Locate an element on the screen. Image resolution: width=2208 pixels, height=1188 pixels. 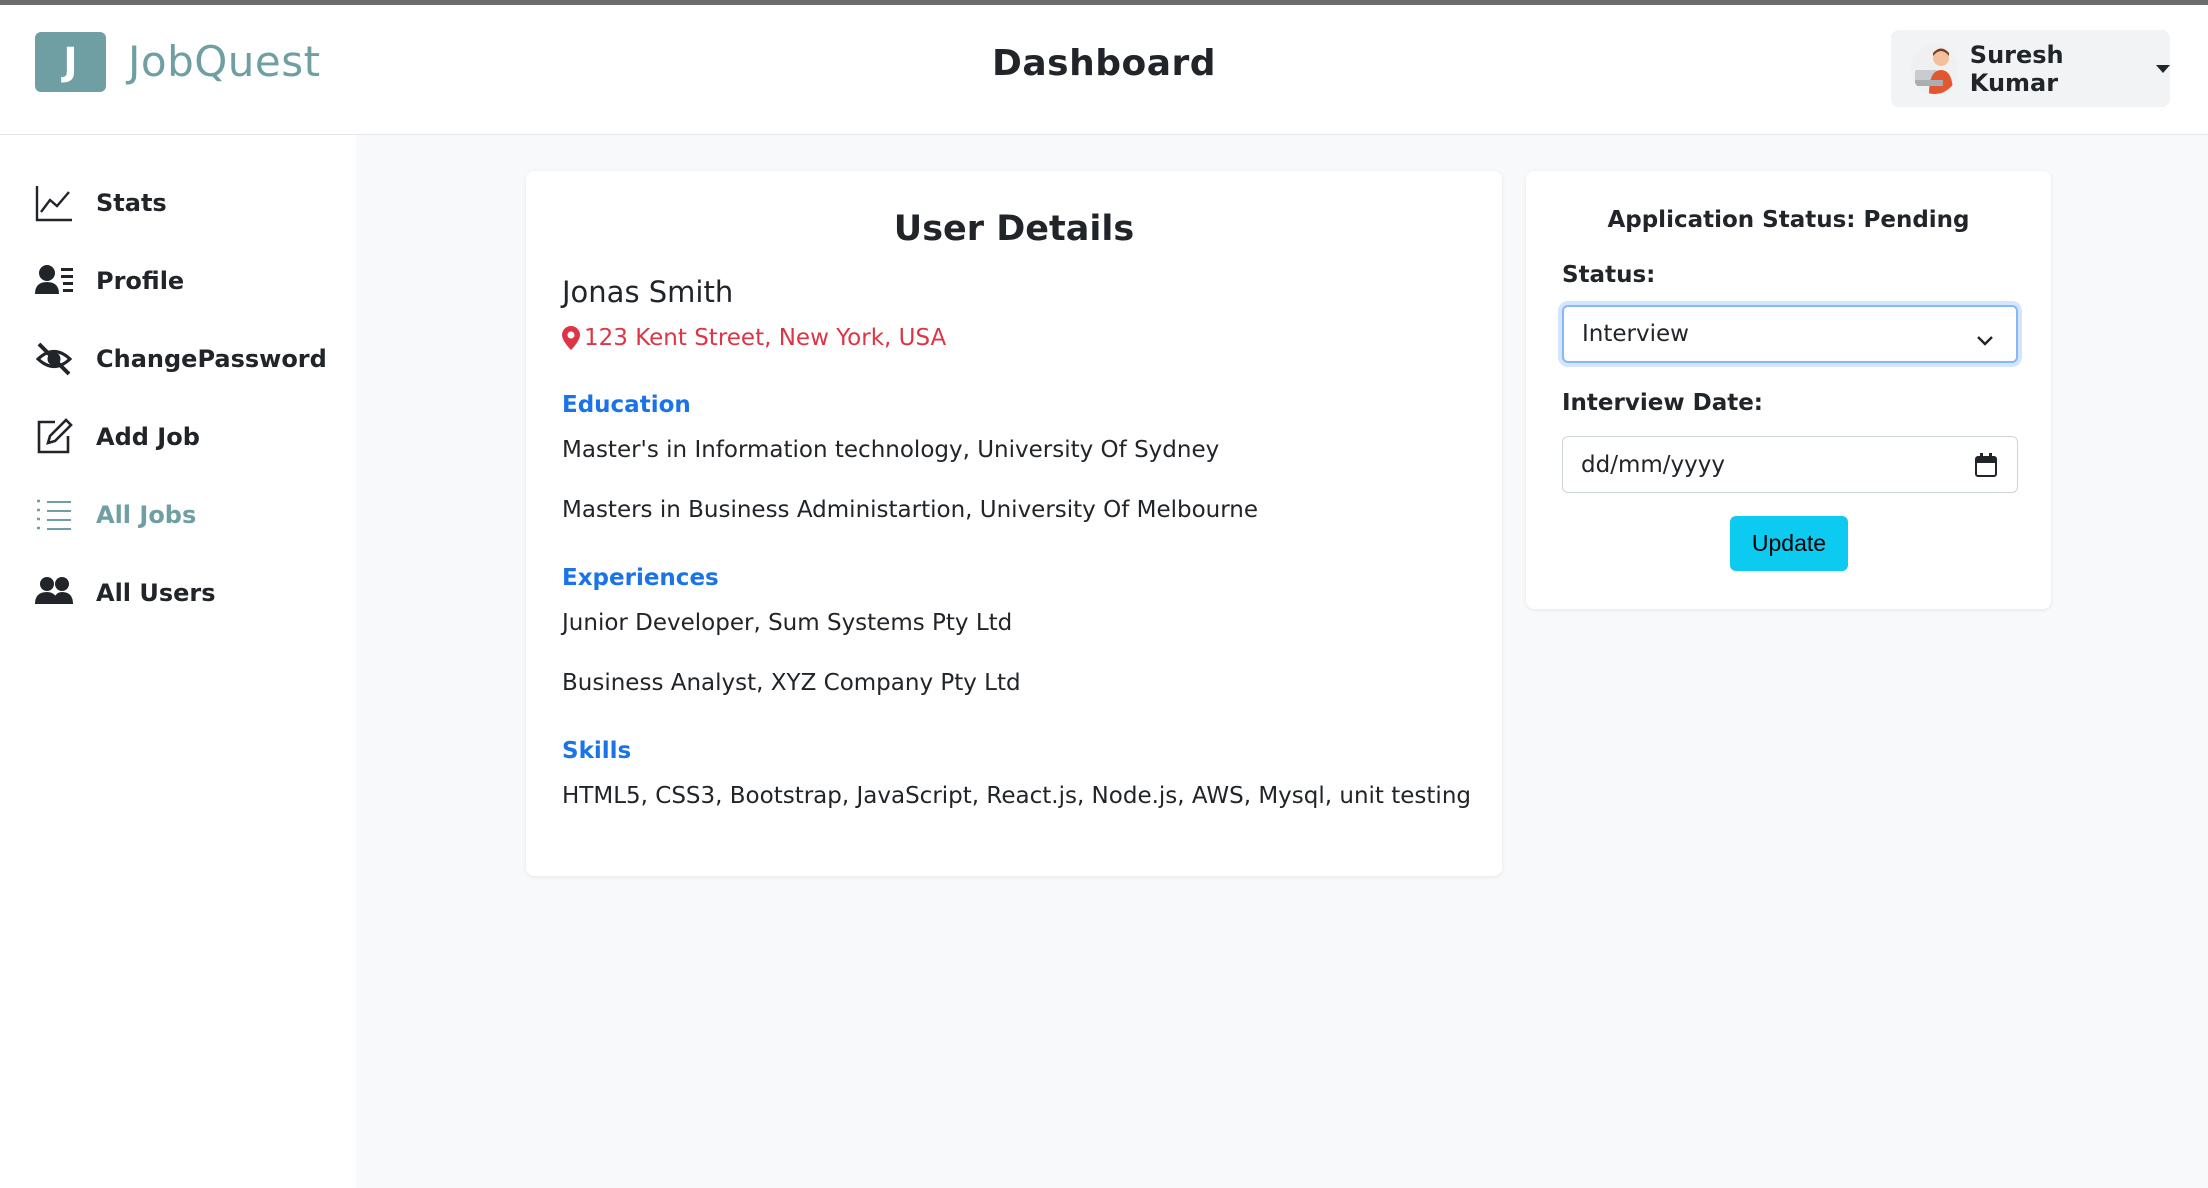
status-select: Interview is located at coordinates (1790, 334).